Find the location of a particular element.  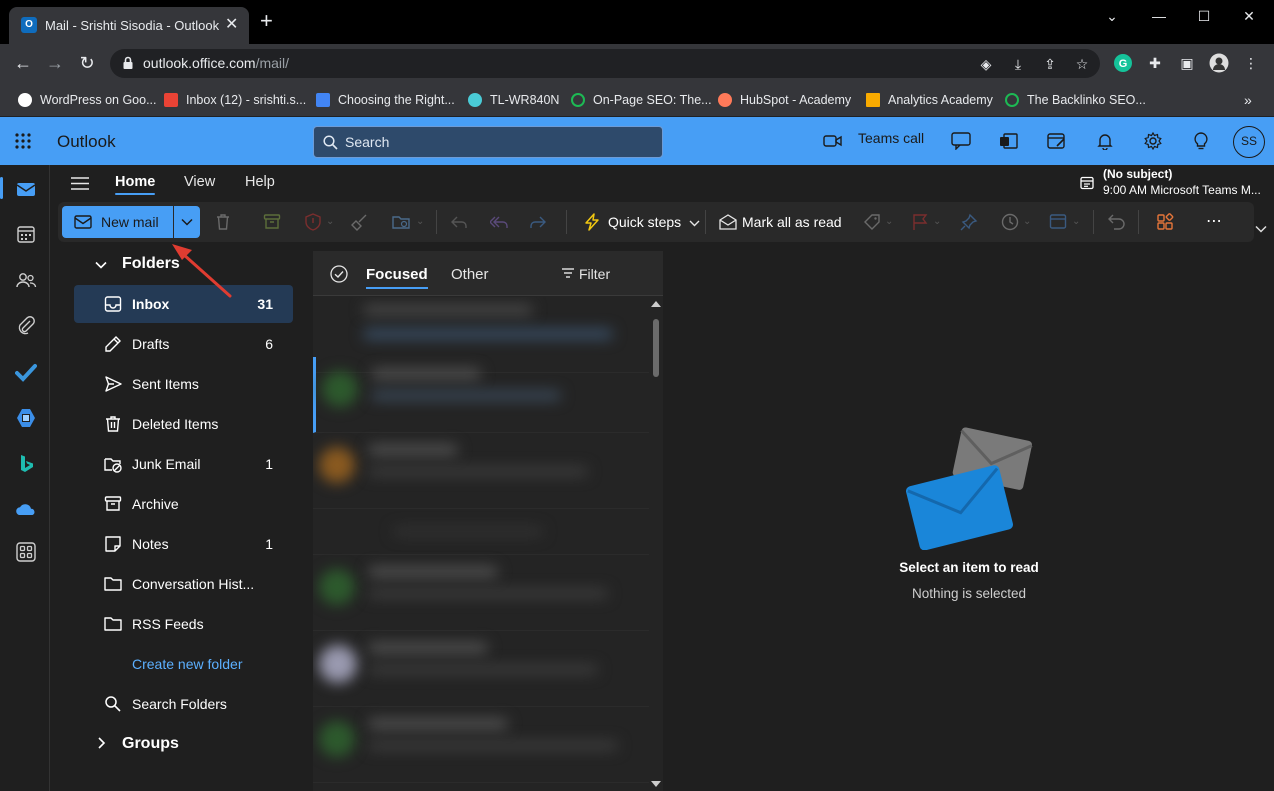

chat-icon is located at coordinates (961, 141).